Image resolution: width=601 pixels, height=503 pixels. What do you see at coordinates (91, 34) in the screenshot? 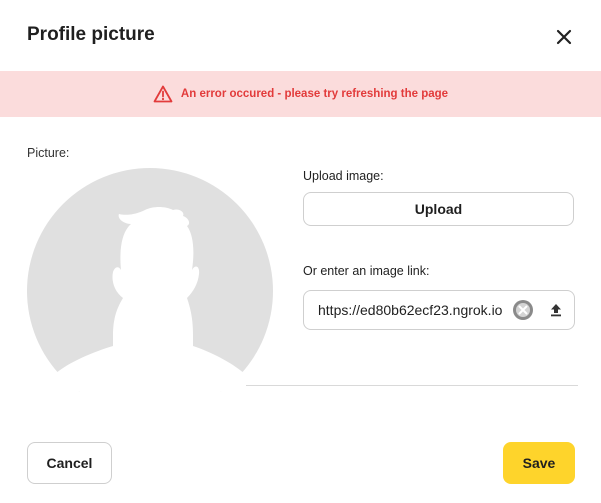
I see `dialog-title: Profile picture` at bounding box center [91, 34].